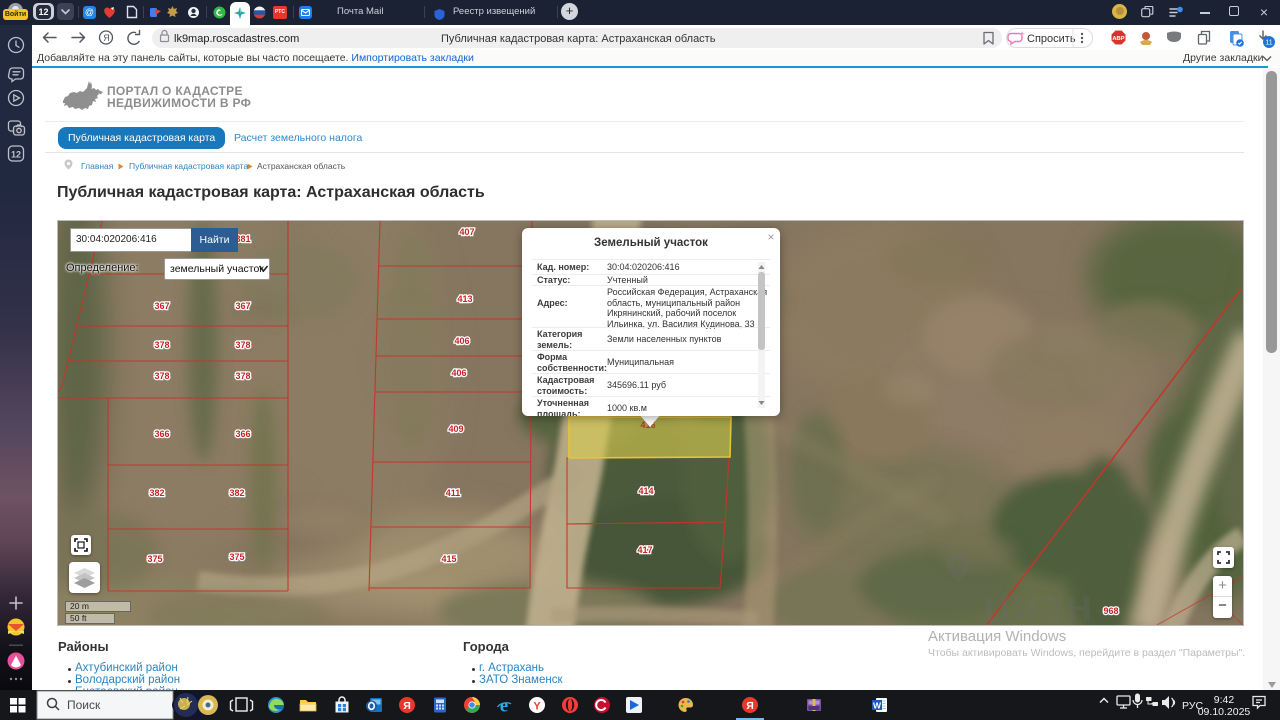 This screenshot has height=720, width=1280. Describe the element at coordinates (645, 491) in the screenshot. I see `svg-text: 414` at that location.